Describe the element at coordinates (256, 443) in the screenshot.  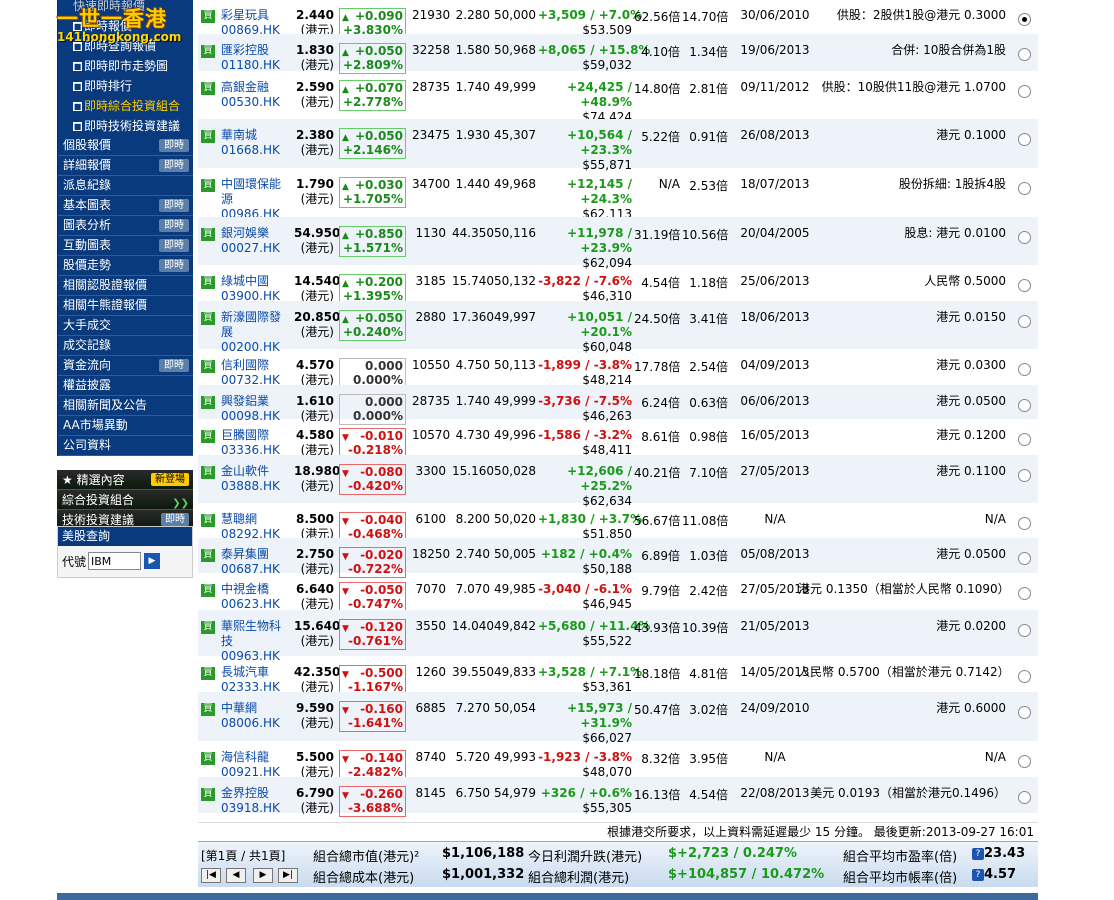
I see `stock-name: 巨騰國際 03336.HK` at that location.